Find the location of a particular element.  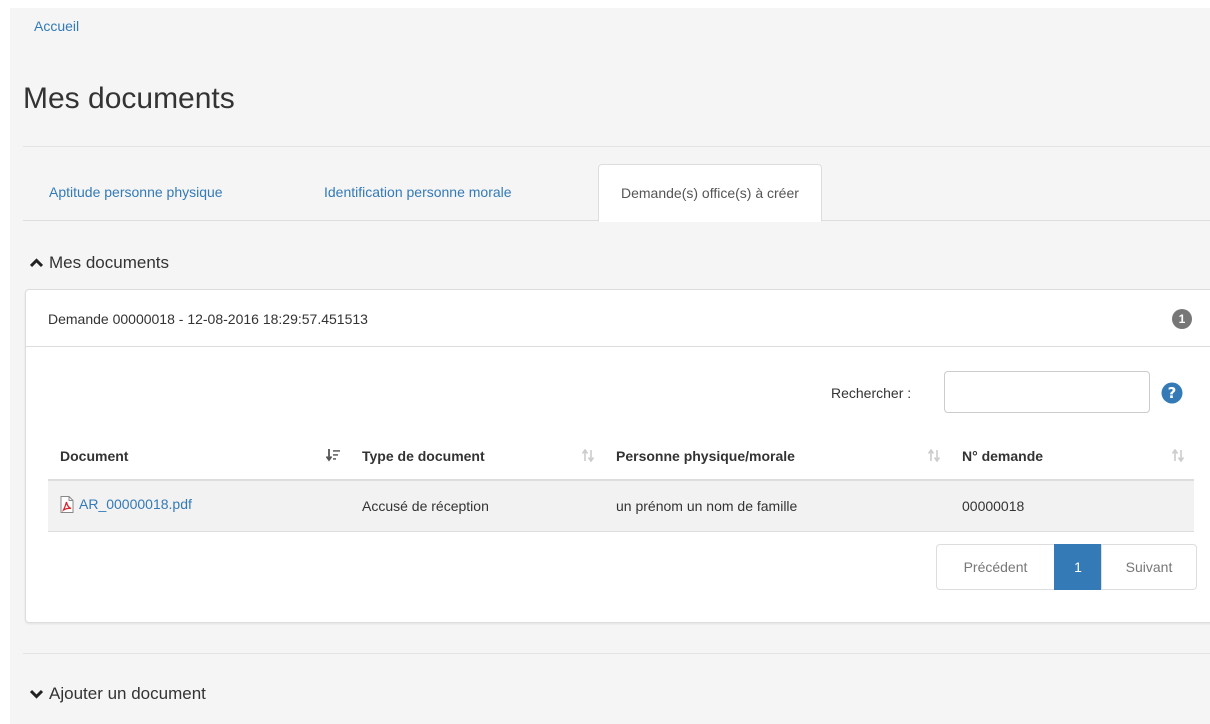

pagination-next-button: Suivant is located at coordinates (1149, 567).